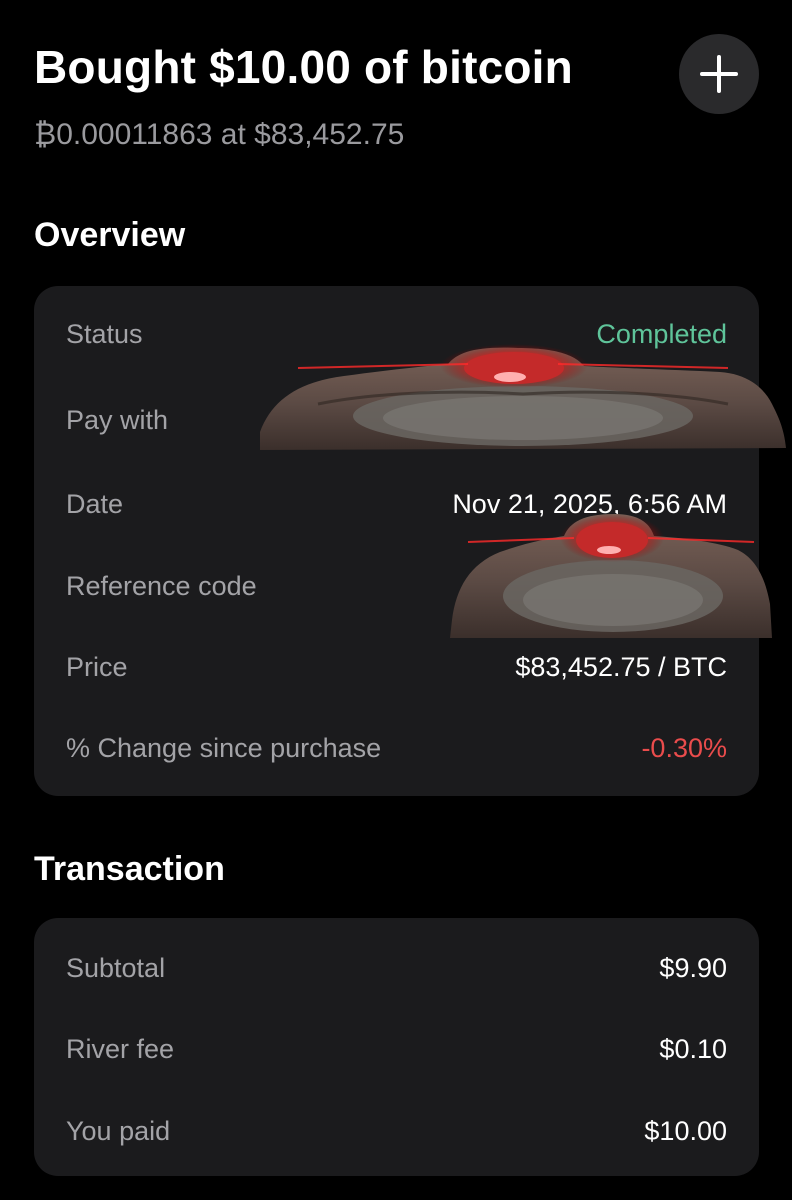 This screenshot has width=792, height=1200. I want to click on plus-icon, so click(719, 74).